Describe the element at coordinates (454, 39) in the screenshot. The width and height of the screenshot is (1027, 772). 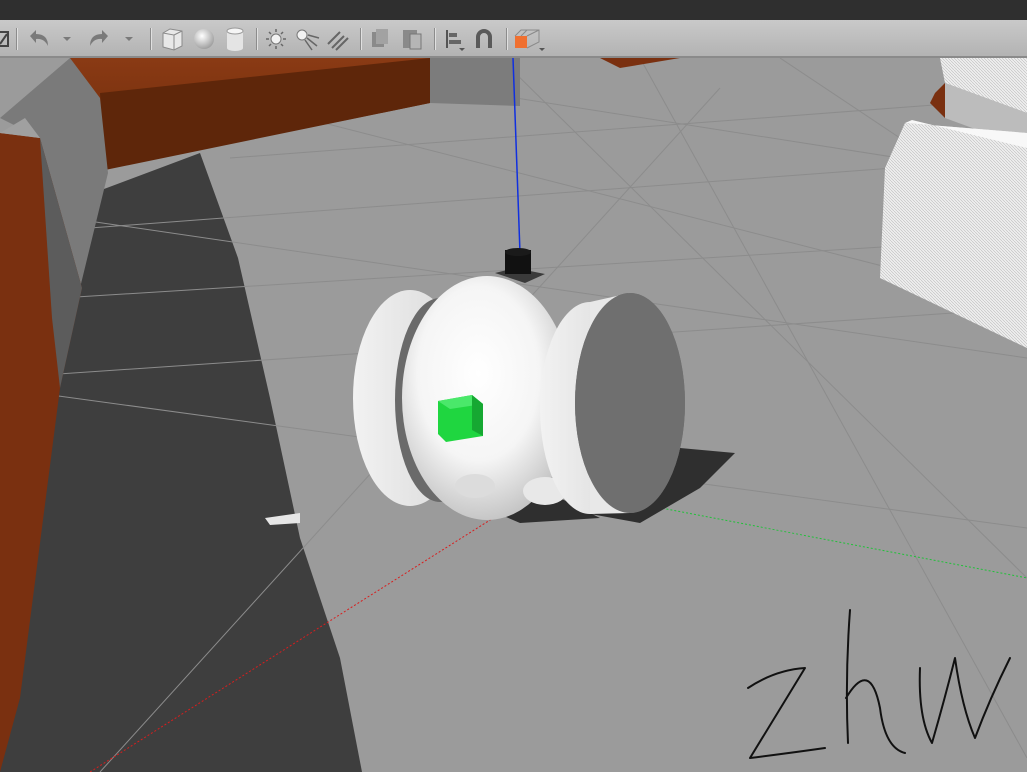
I see `align-icon` at that location.